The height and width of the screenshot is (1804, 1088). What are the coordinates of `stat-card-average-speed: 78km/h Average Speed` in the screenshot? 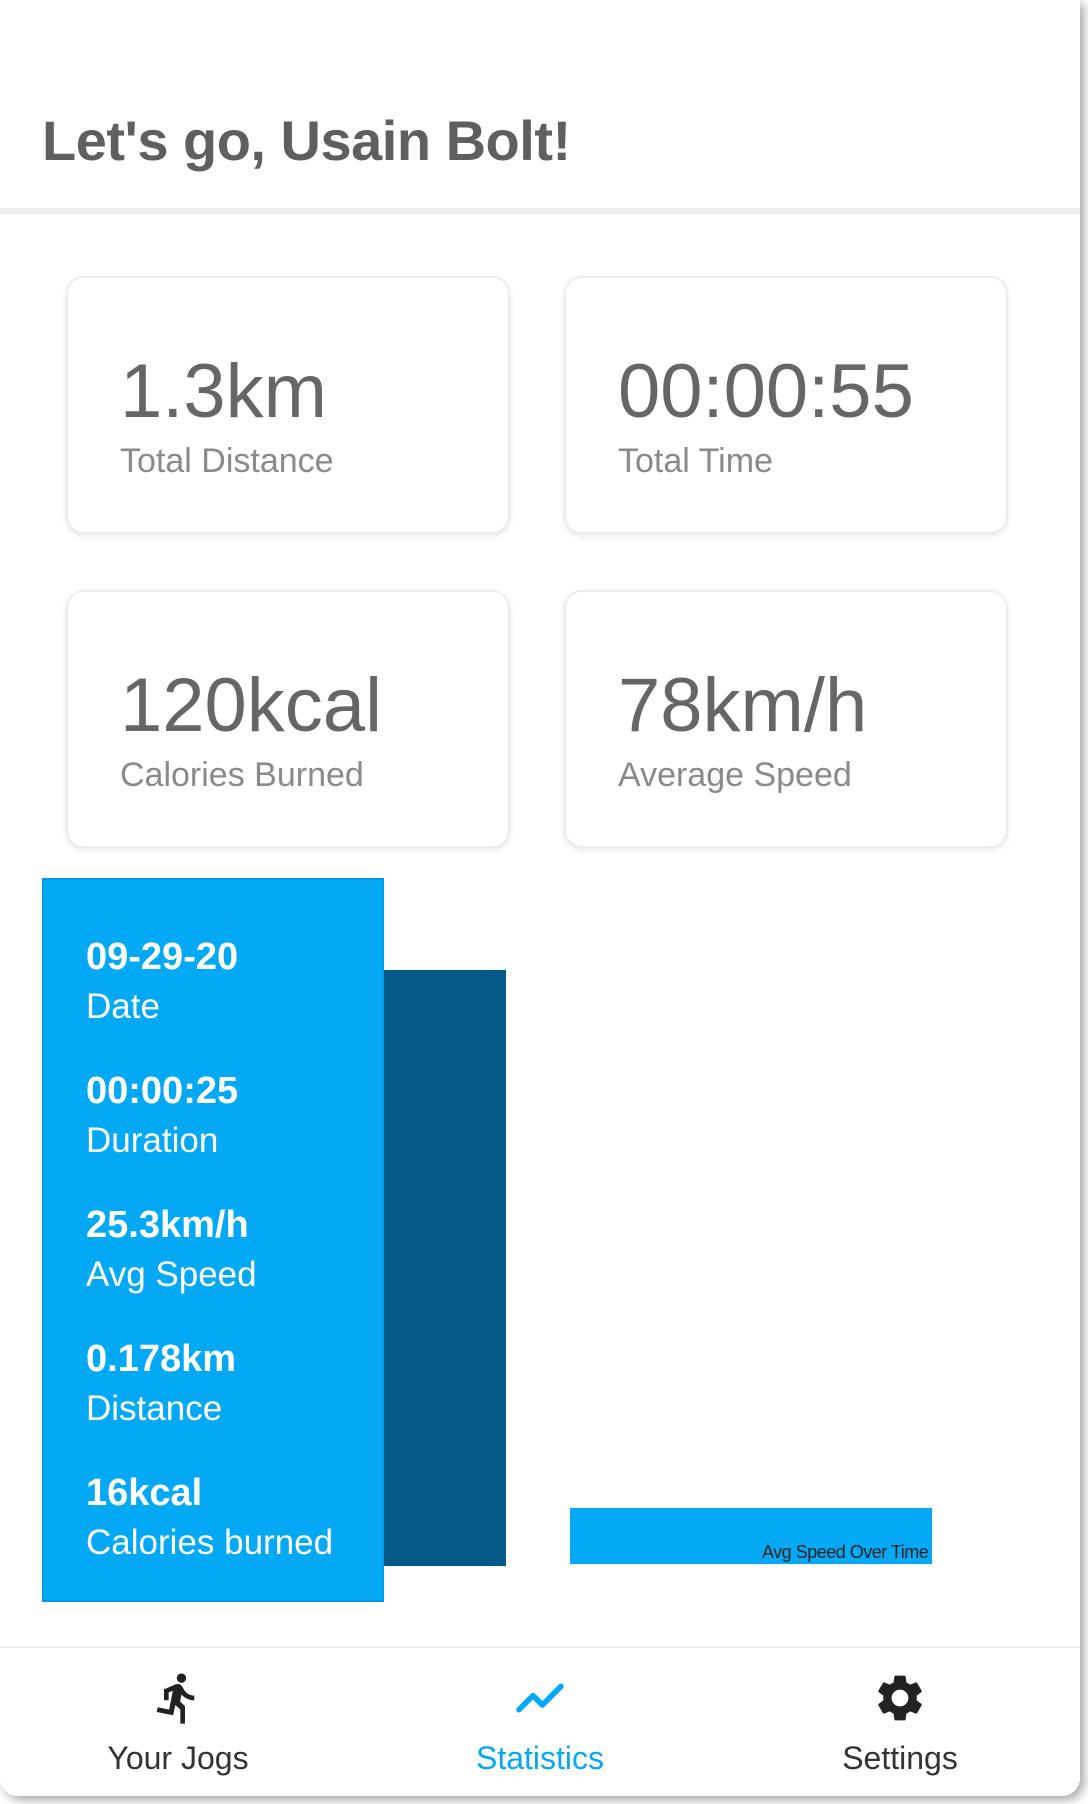 It's located at (786, 719).